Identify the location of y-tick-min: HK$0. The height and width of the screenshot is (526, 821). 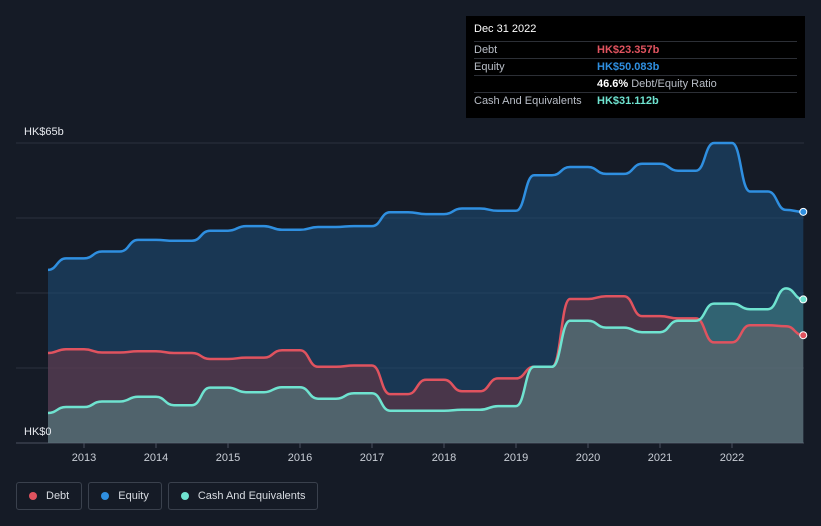
(38, 432).